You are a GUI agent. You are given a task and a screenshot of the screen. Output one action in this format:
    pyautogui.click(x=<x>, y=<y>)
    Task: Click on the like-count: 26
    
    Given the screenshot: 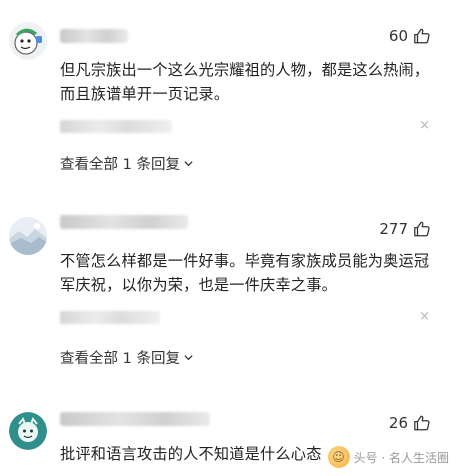 What is the action you would take?
    pyautogui.click(x=398, y=423)
    